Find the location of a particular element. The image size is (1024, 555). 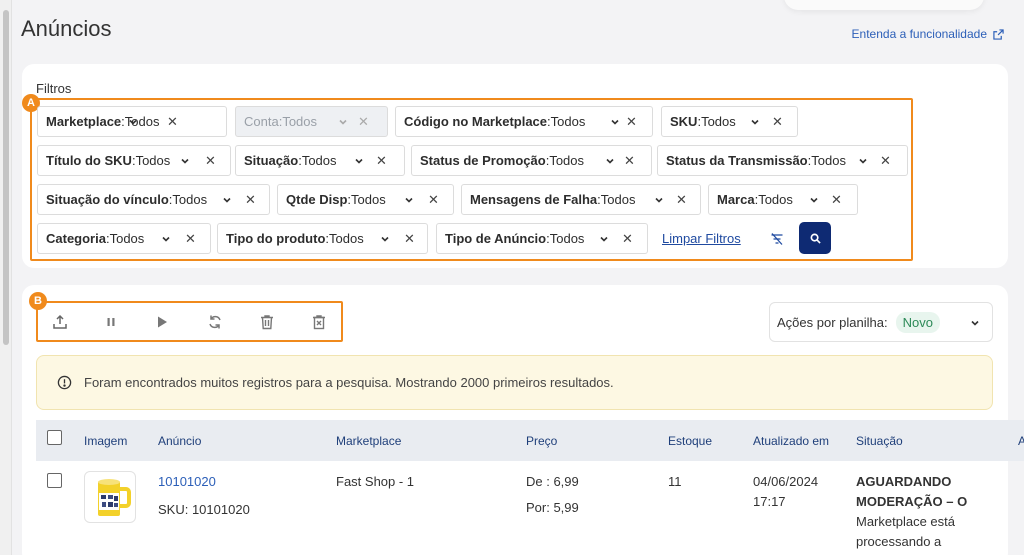

filter-chip-label: Marketplace is located at coordinates (84, 121).